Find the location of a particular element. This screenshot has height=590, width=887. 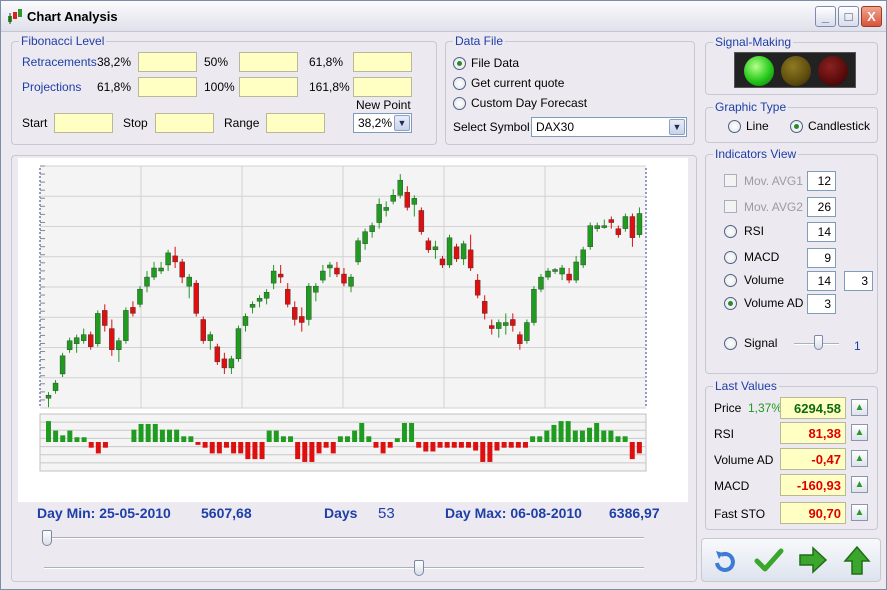

price-value: 6294,58 is located at coordinates (813, 408).